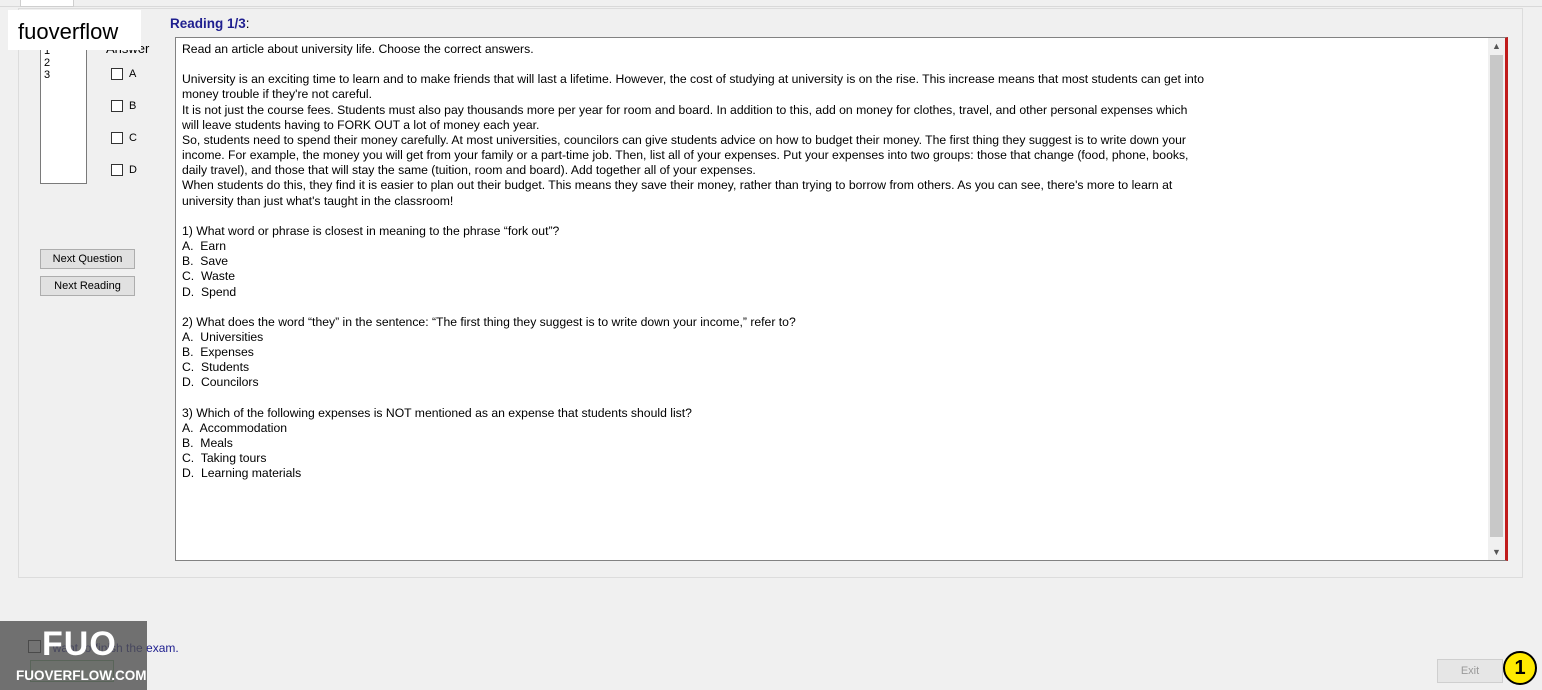  What do you see at coordinates (63, 63) in the screenshot?
I see `question-list-item: 2` at bounding box center [63, 63].